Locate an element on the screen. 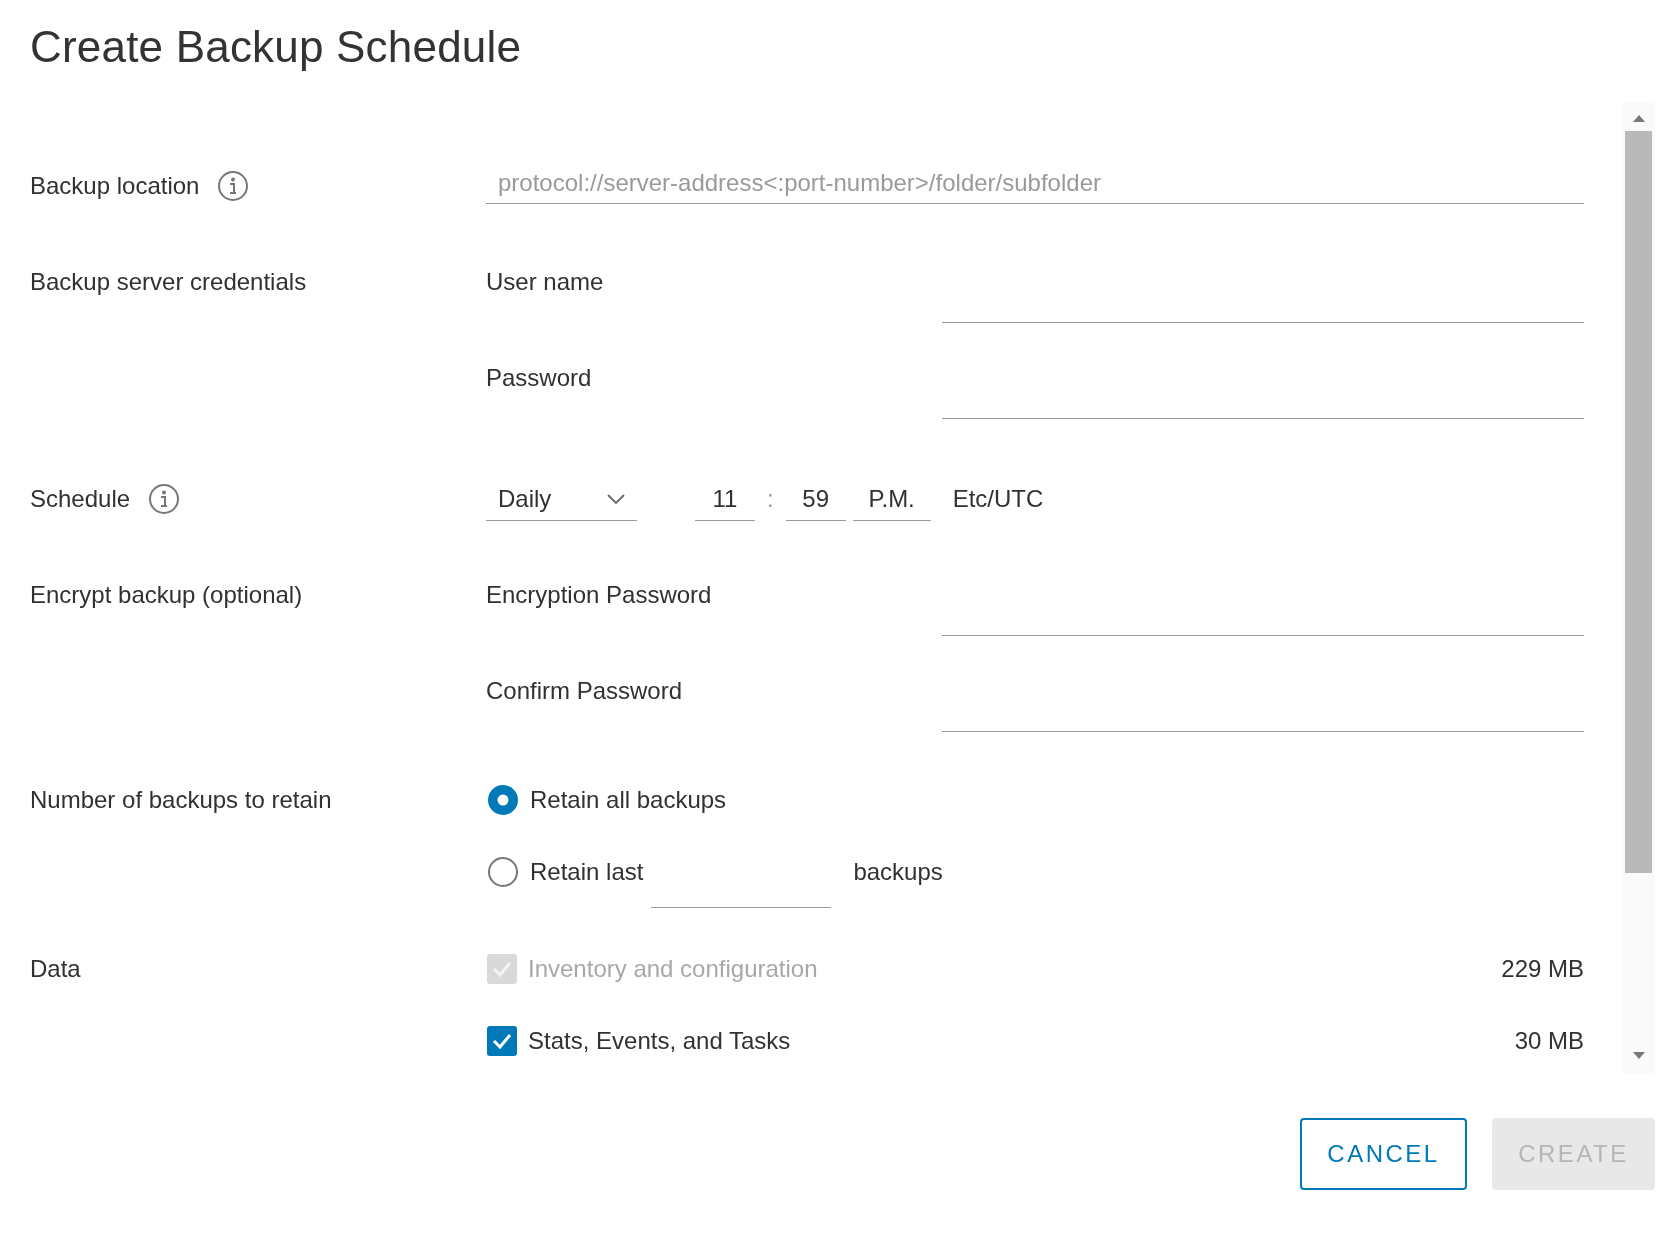 The width and height of the screenshot is (1680, 1236). scroll-down-icon is located at coordinates (1638, 1056).